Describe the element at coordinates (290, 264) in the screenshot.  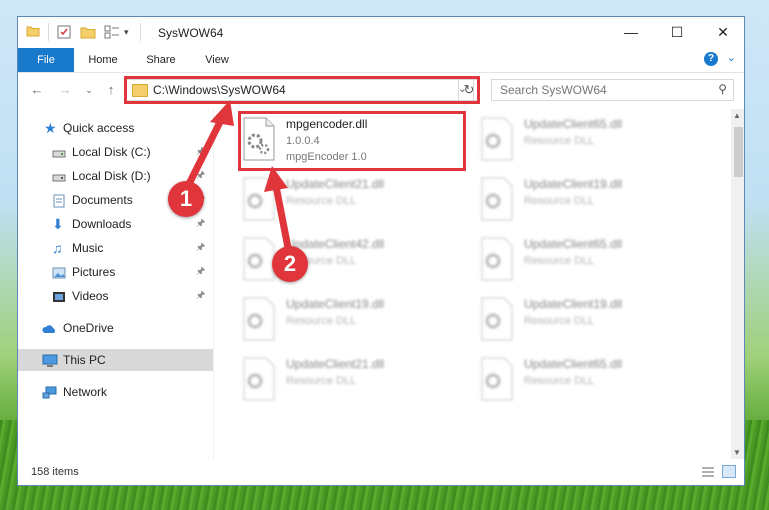
I see `step-marker-2: 2` at that location.